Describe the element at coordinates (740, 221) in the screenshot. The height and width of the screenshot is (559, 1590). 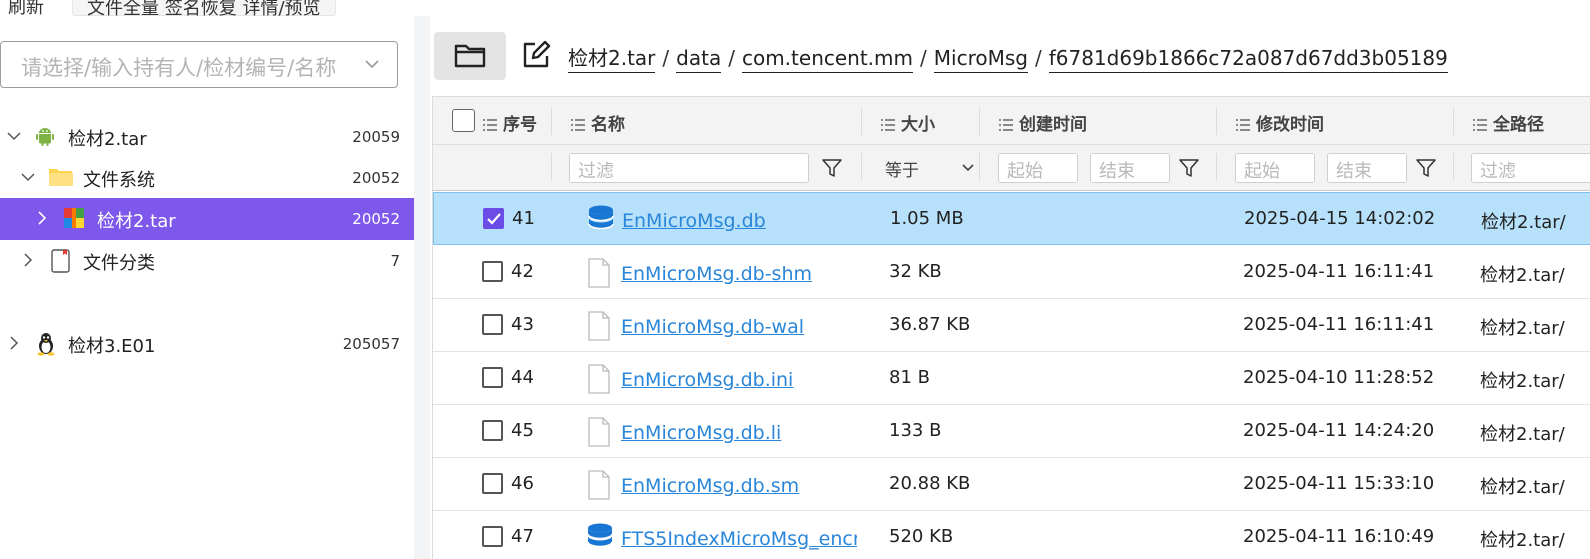
I see `file-name-link: EnMicroMsg.db` at that location.